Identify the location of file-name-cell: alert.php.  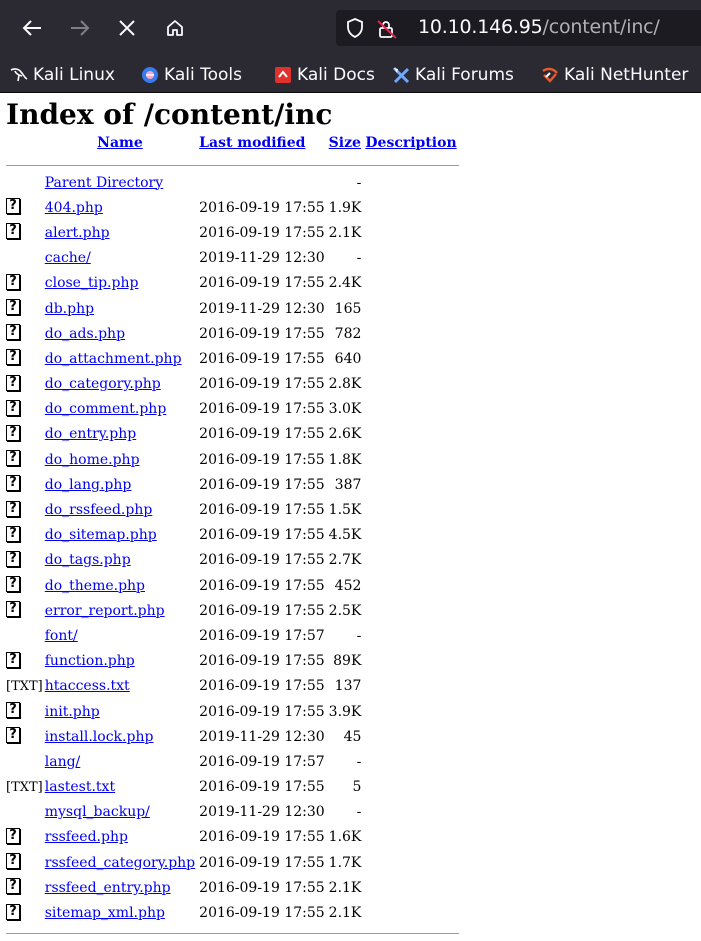
(120, 232).